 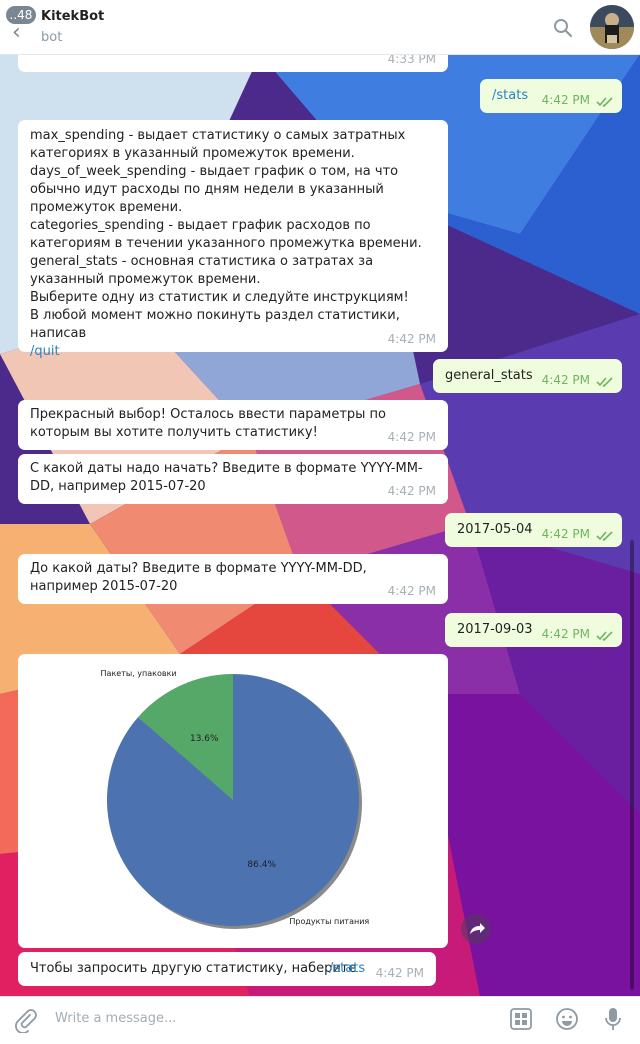 I want to click on chat-scrollbar, so click(x=632, y=765).